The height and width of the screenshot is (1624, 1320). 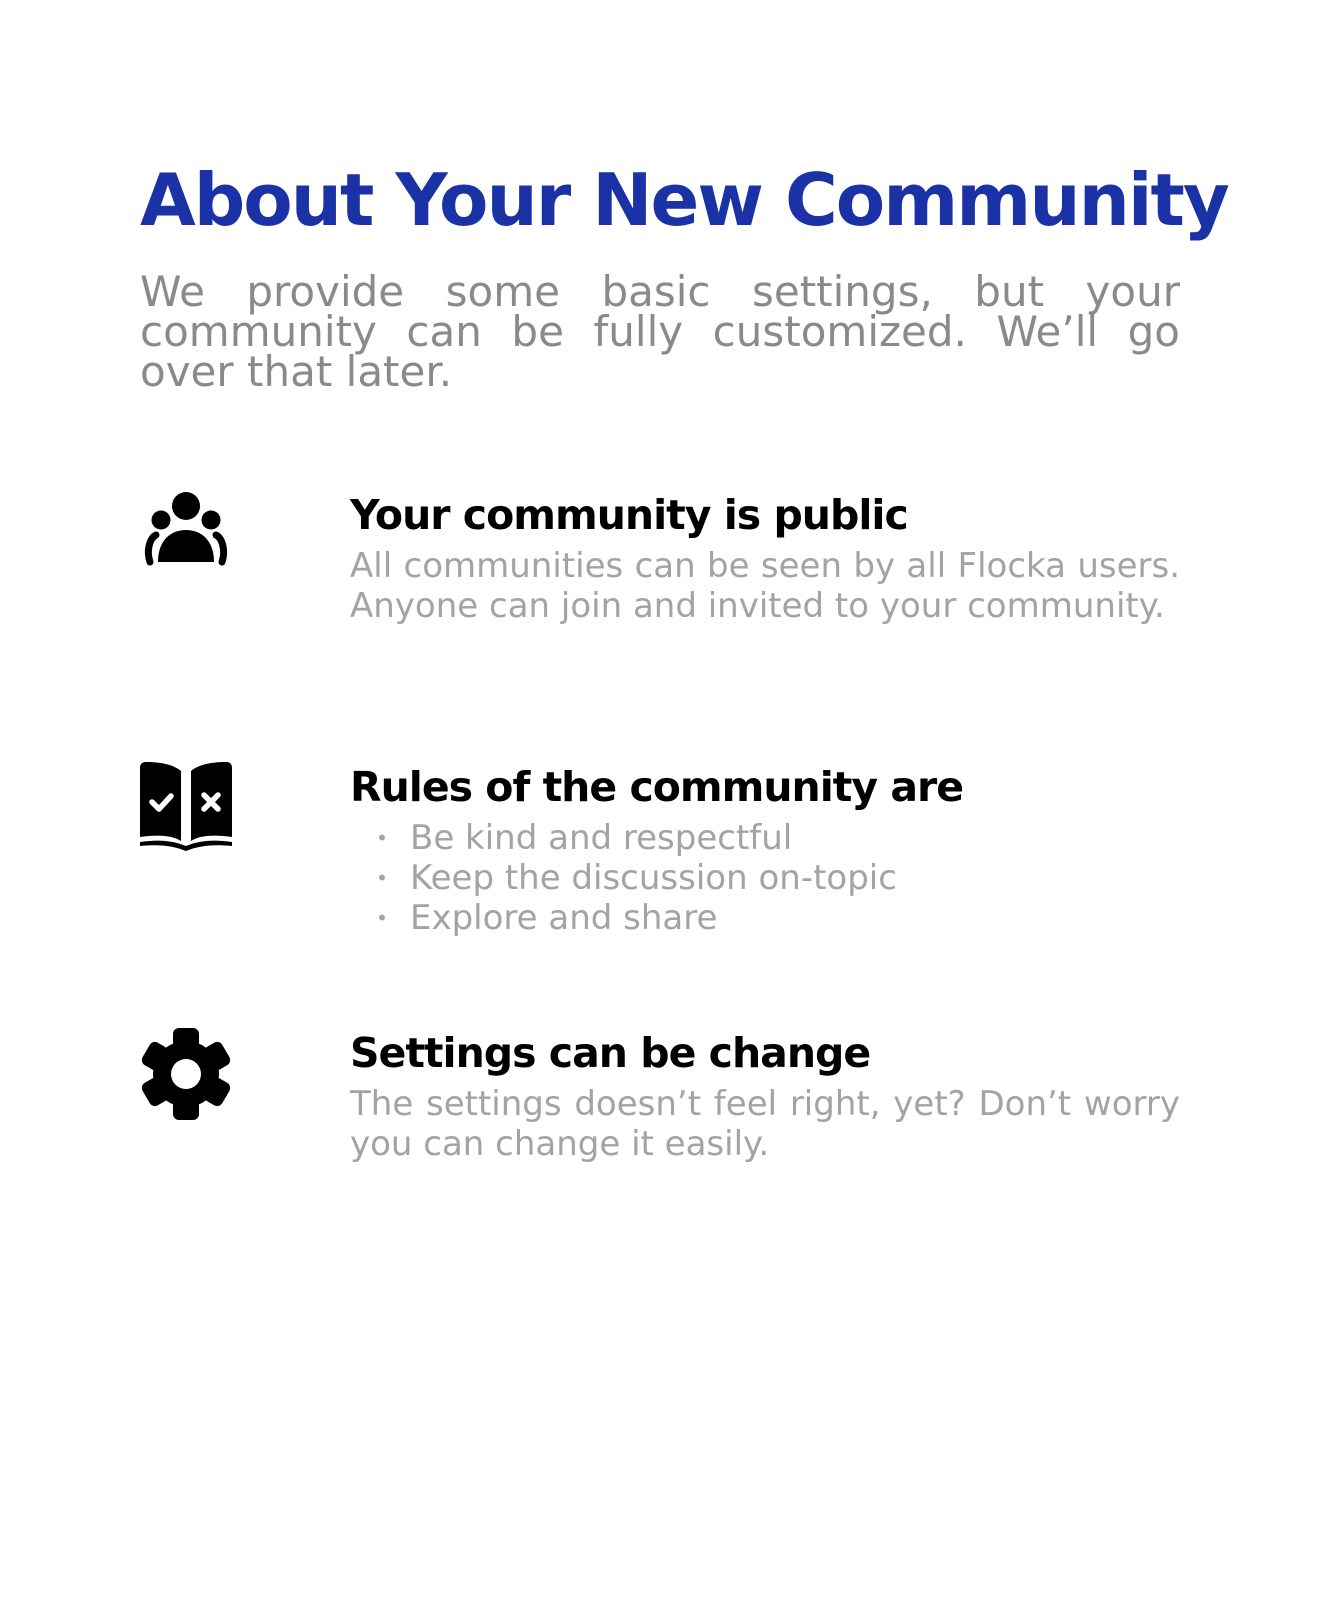 I want to click on feature-heading: Rules of the community are, so click(x=657, y=787).